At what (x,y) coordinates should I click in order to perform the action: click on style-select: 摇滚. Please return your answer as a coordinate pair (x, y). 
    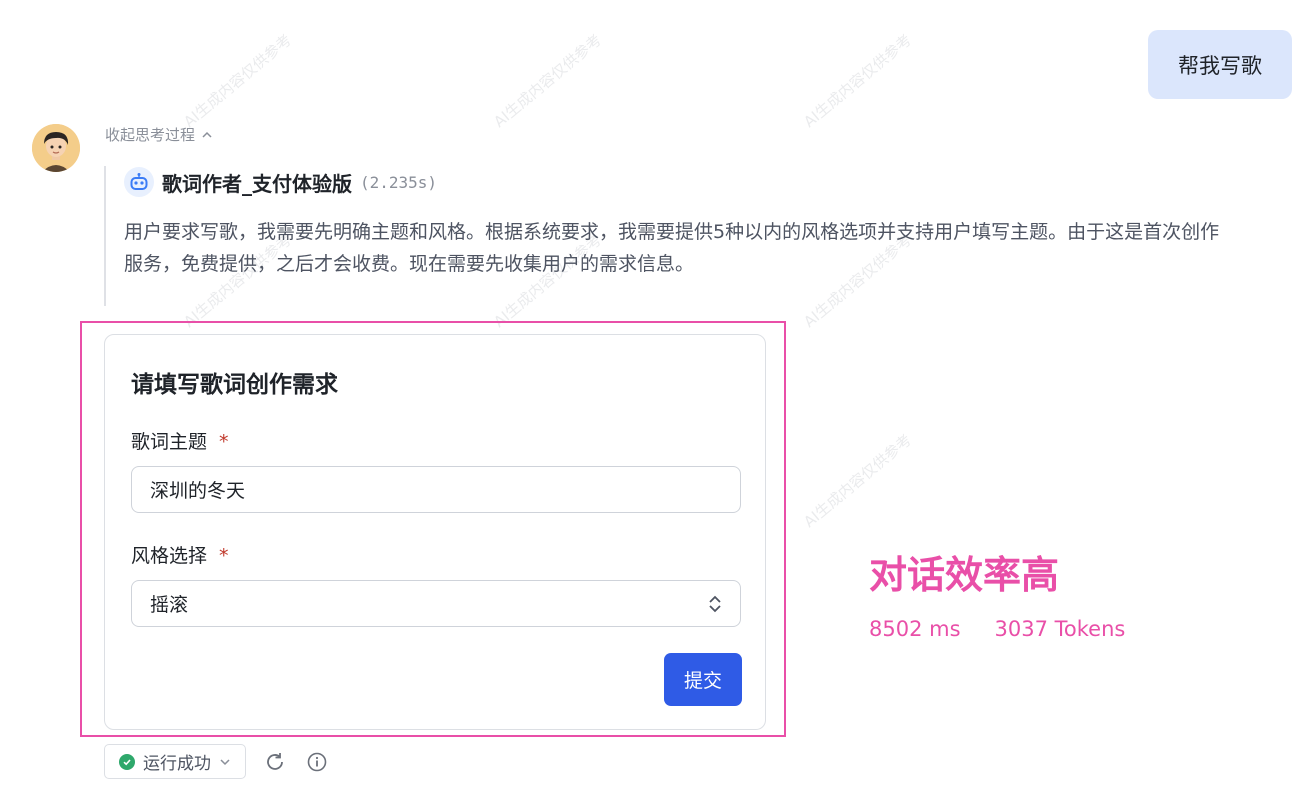
    Looking at the image, I should click on (436, 603).